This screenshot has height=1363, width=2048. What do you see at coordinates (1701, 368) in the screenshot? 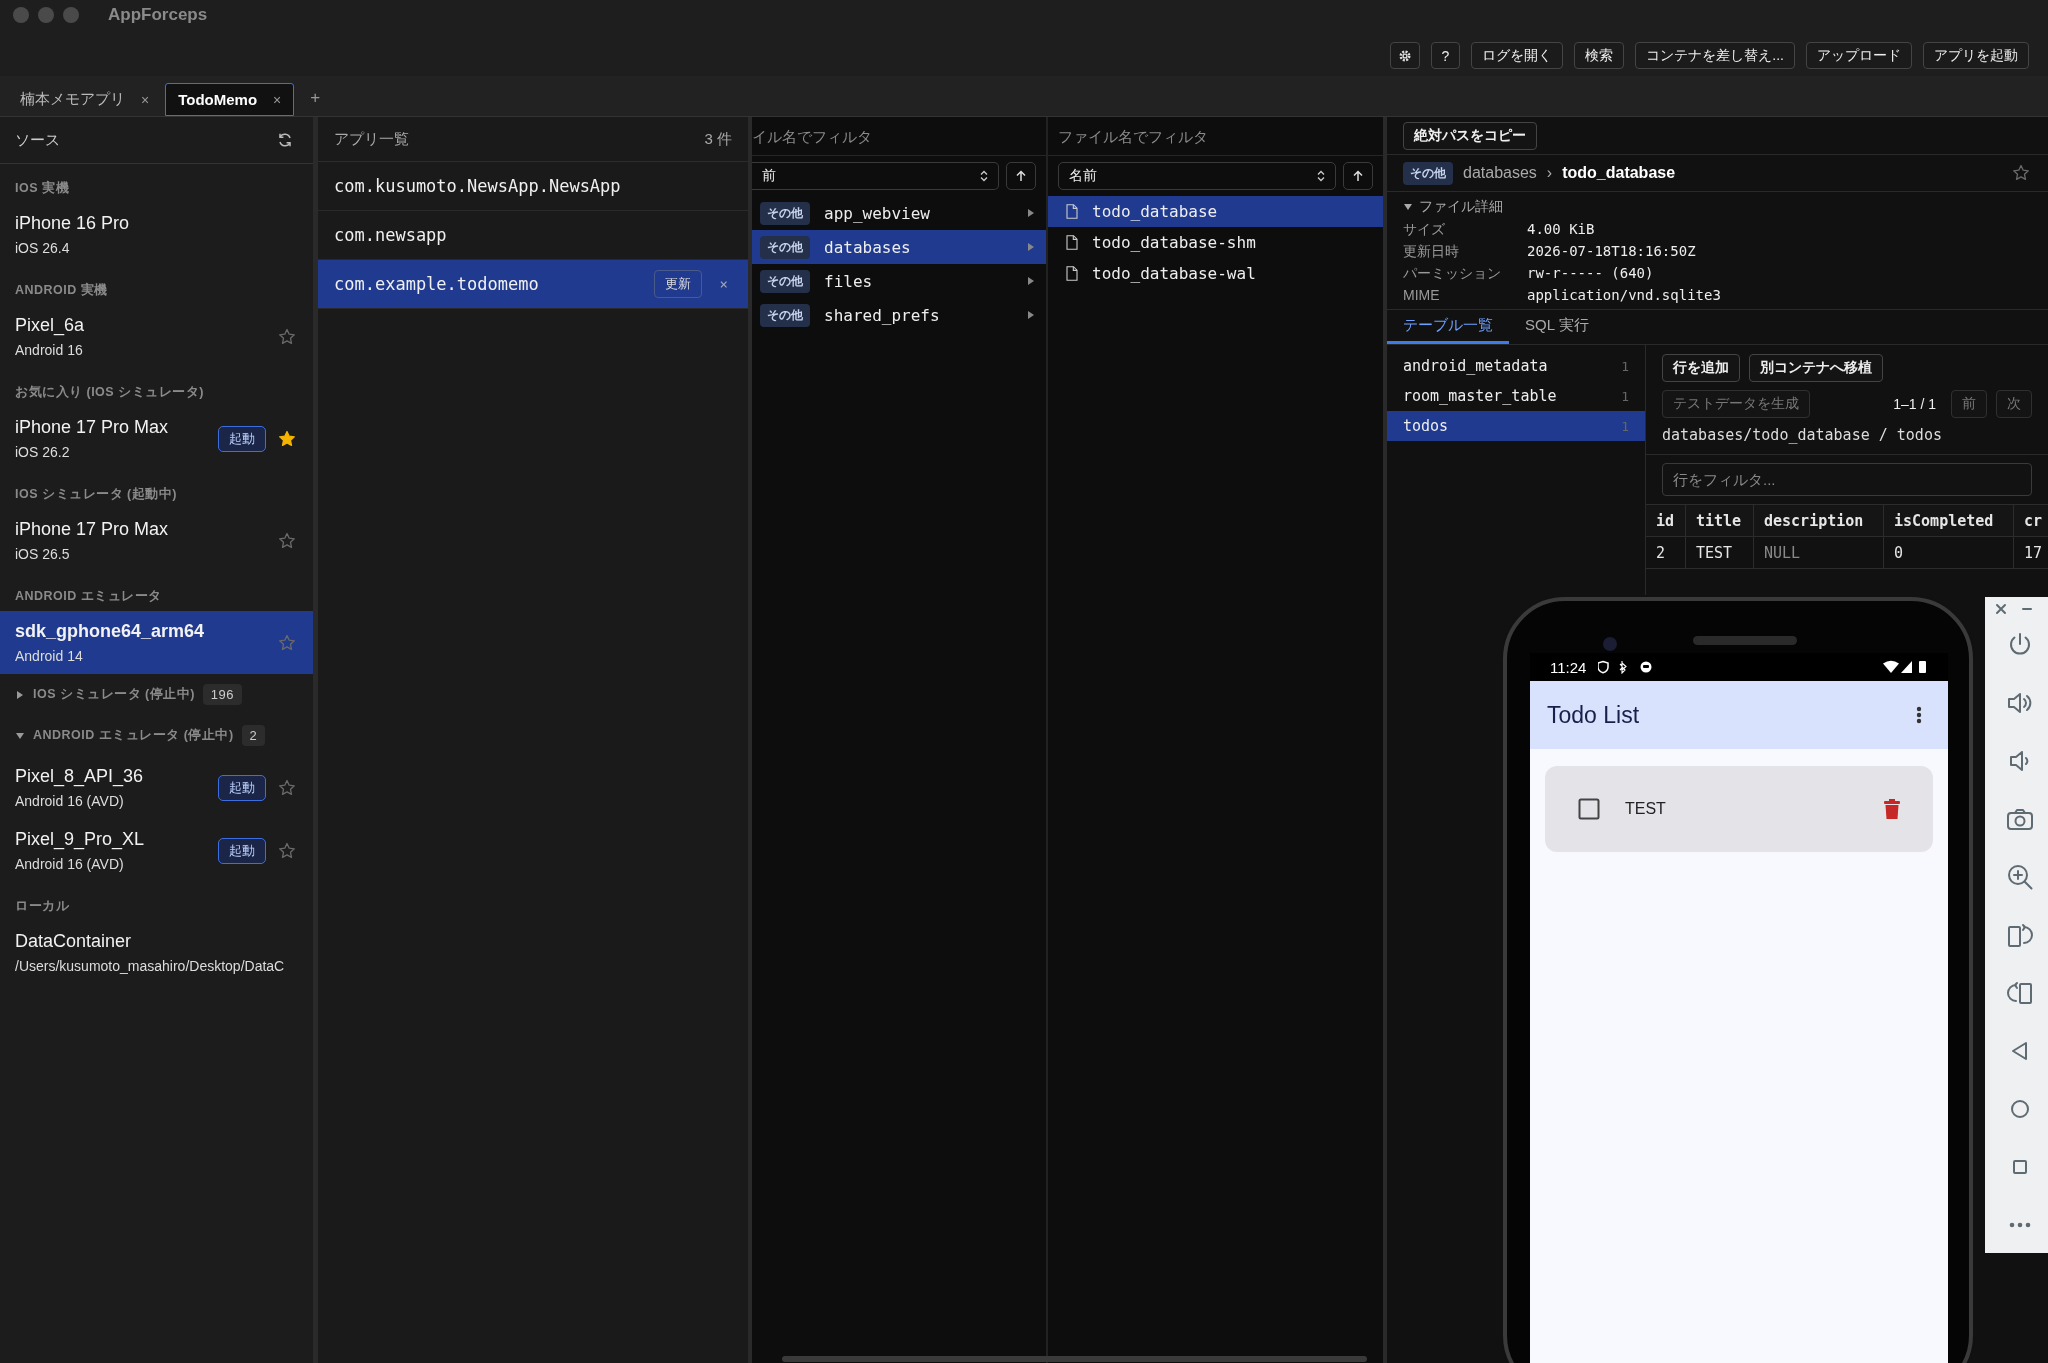
I see `action-button: 行を追加` at bounding box center [1701, 368].